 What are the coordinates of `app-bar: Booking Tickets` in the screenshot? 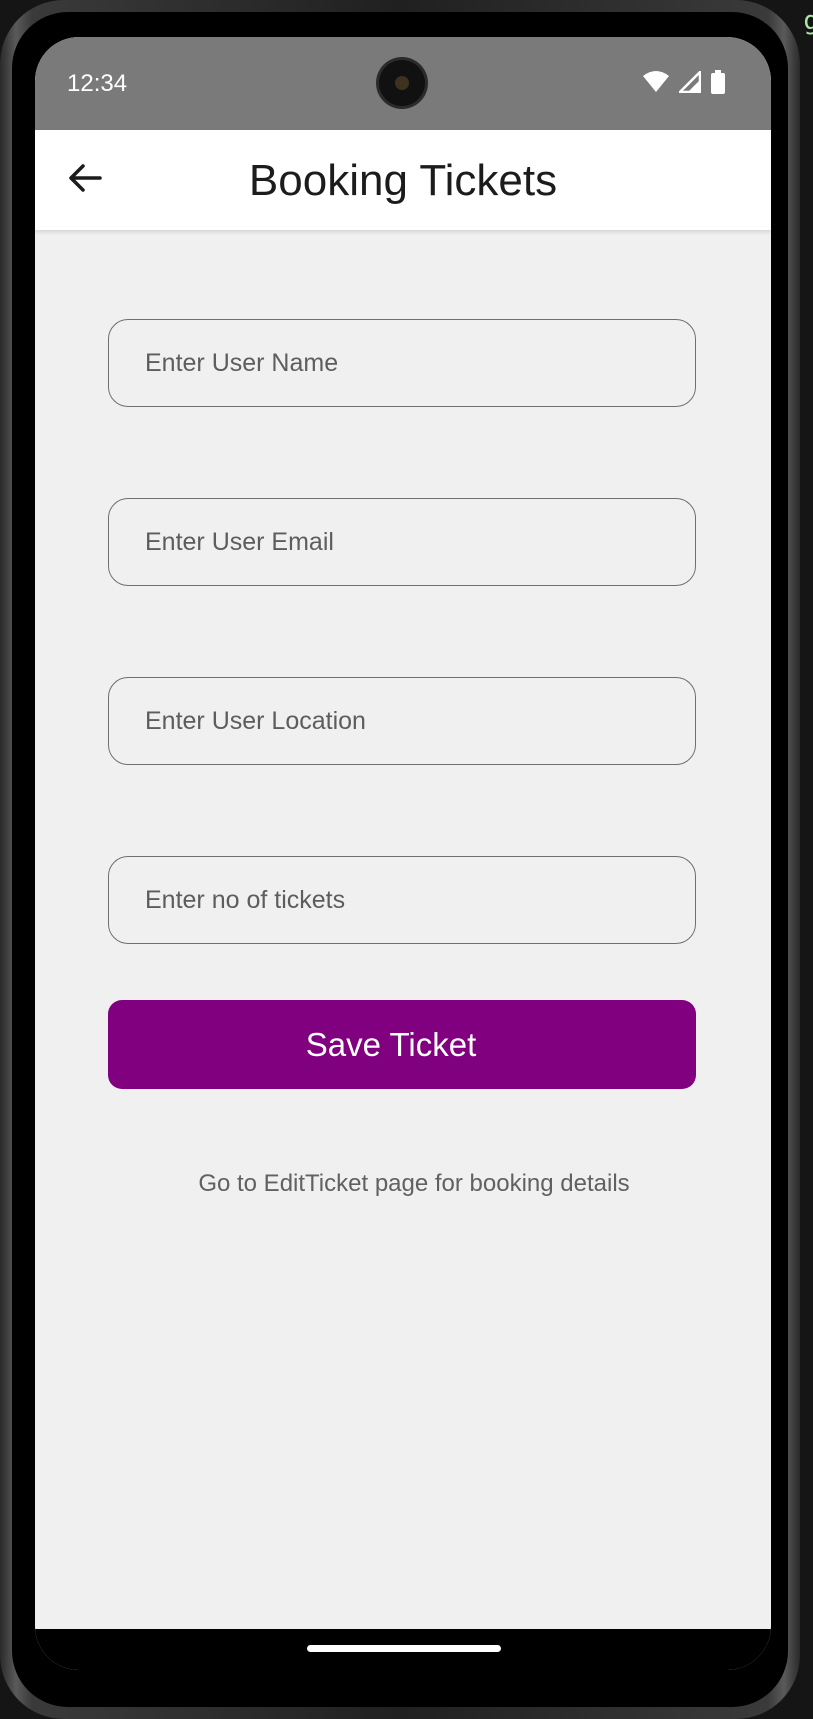 It's located at (403, 180).